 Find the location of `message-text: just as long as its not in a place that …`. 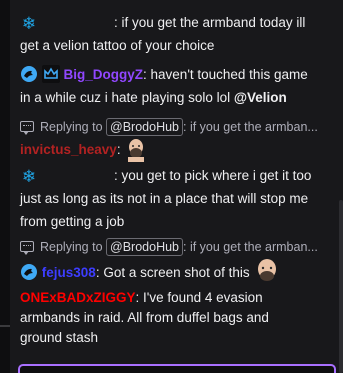

message-text: just as long as its not in a place that … is located at coordinates (164, 198).